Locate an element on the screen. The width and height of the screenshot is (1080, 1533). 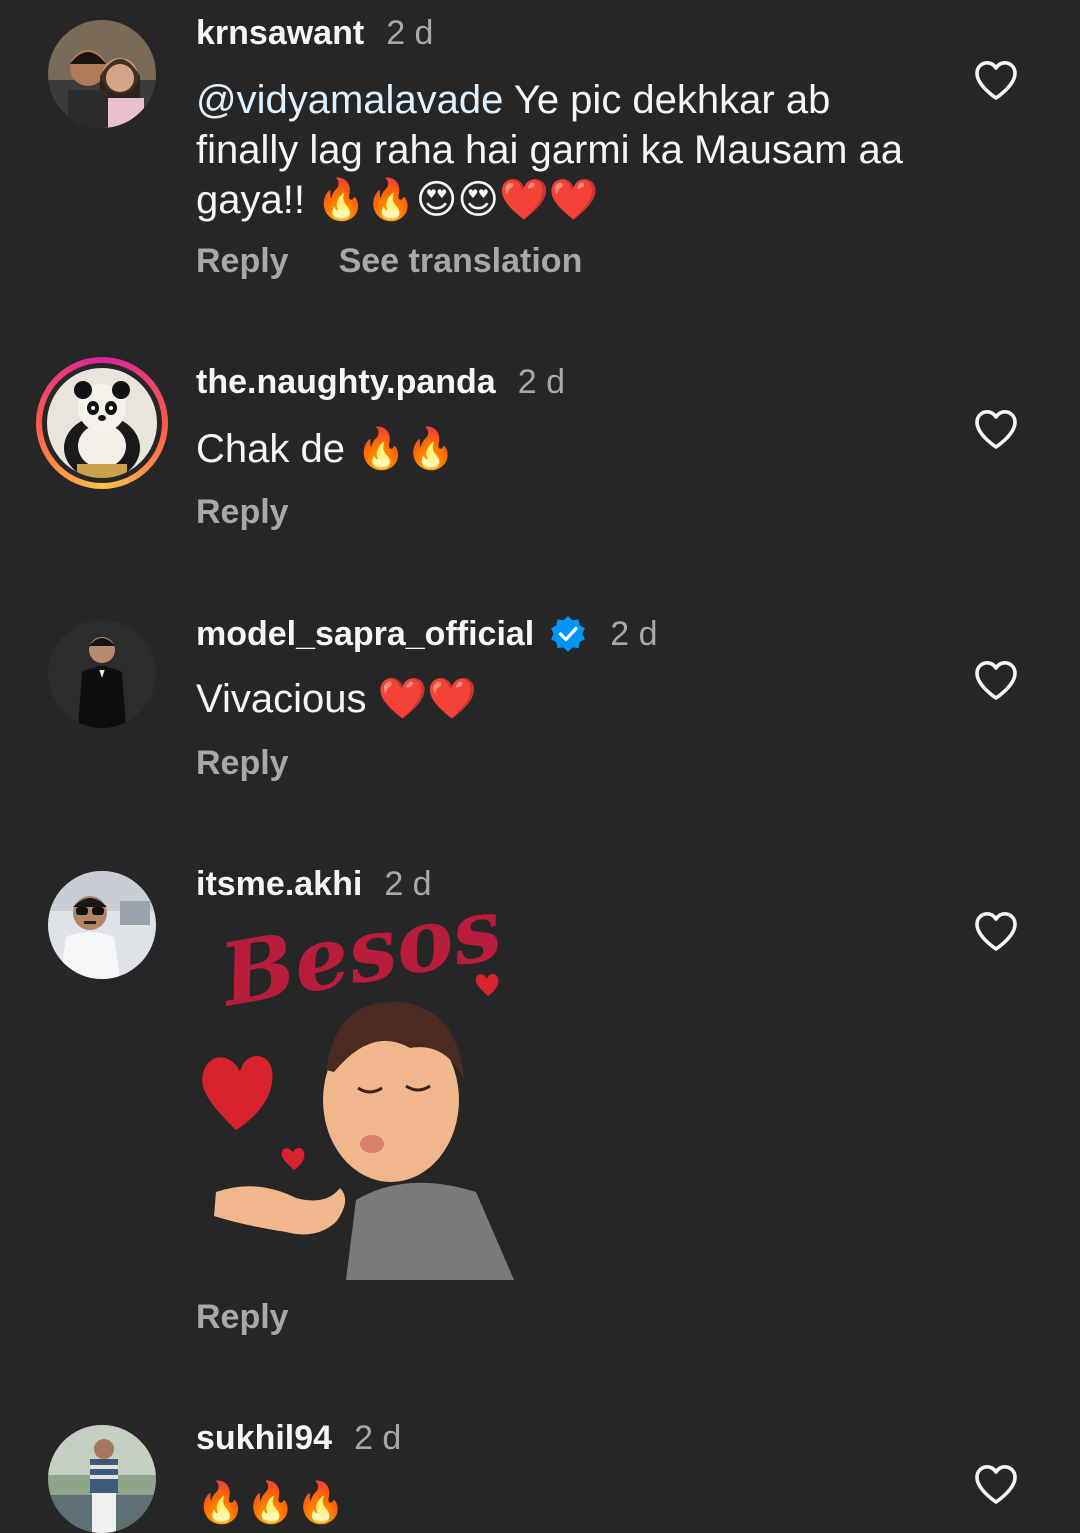
username: sukhil94 is located at coordinates (264, 1438).